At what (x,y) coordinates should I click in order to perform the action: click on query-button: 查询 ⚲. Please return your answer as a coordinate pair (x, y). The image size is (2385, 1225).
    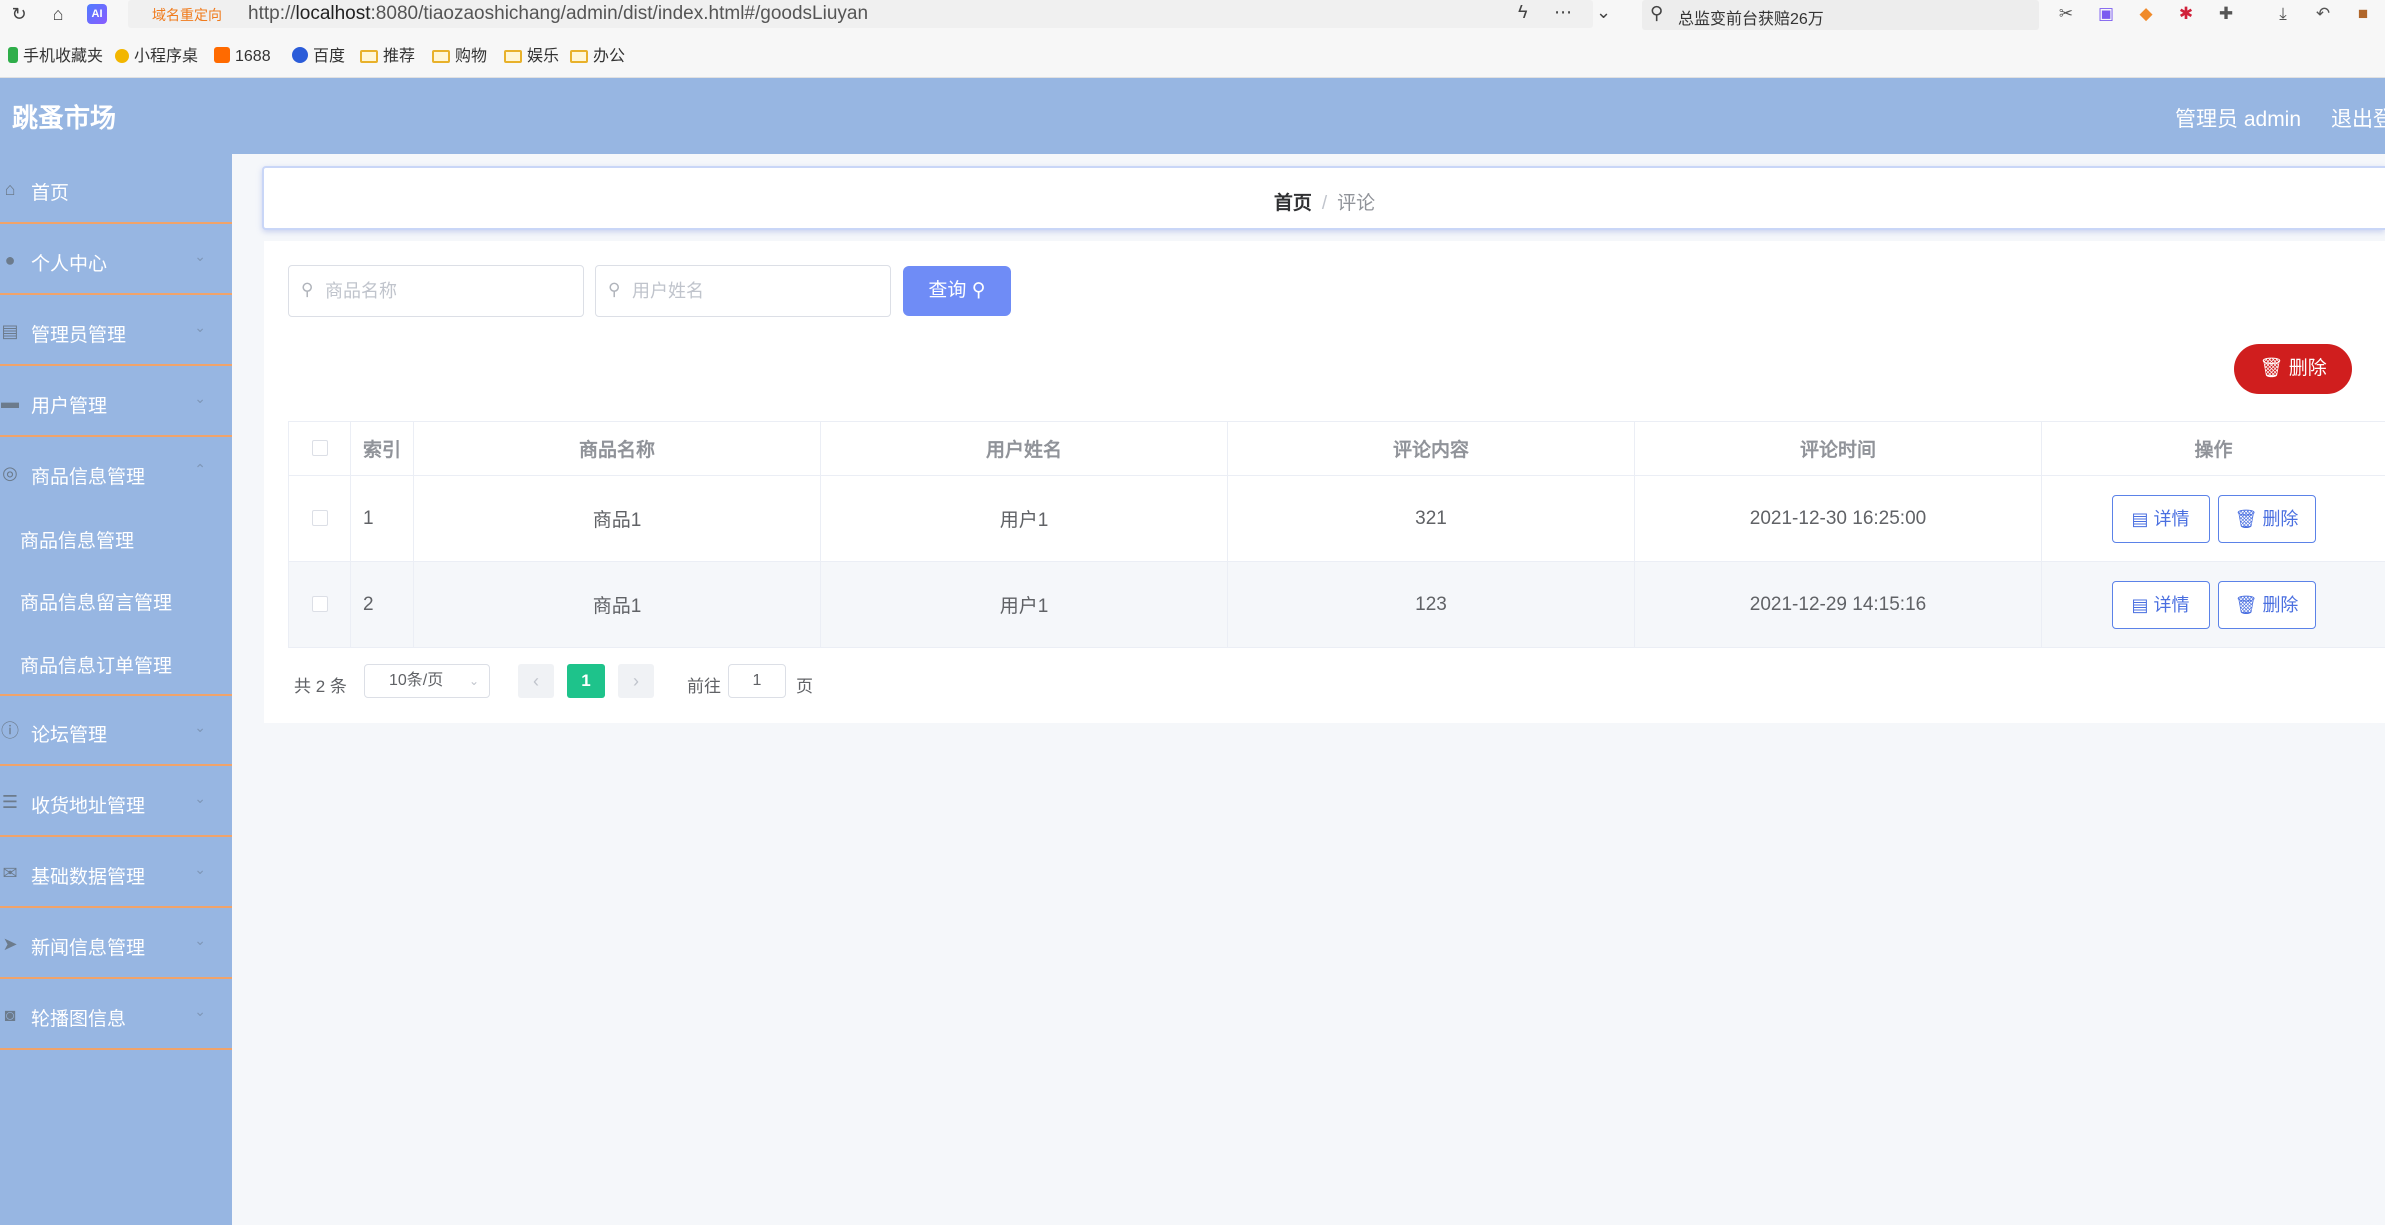
    Looking at the image, I should click on (957, 291).